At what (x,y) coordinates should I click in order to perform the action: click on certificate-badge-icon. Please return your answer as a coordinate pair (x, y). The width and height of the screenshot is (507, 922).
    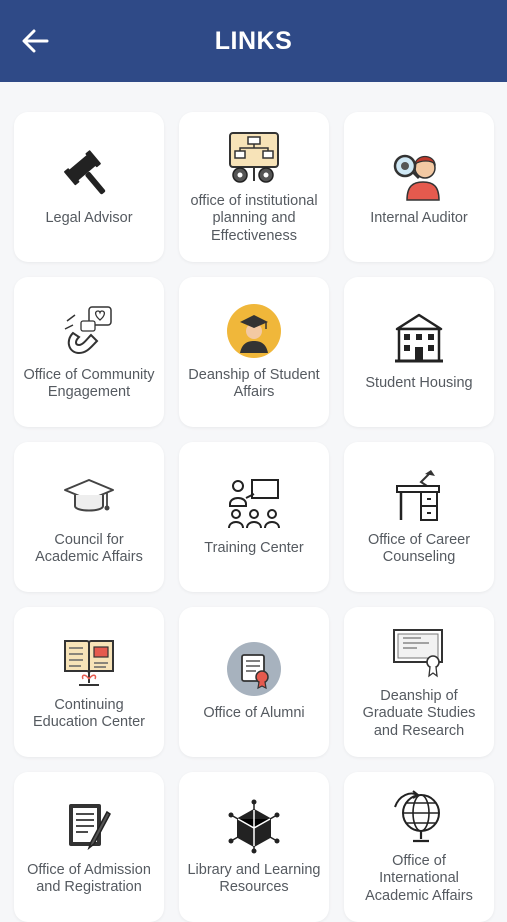
    Looking at the image, I should click on (254, 669).